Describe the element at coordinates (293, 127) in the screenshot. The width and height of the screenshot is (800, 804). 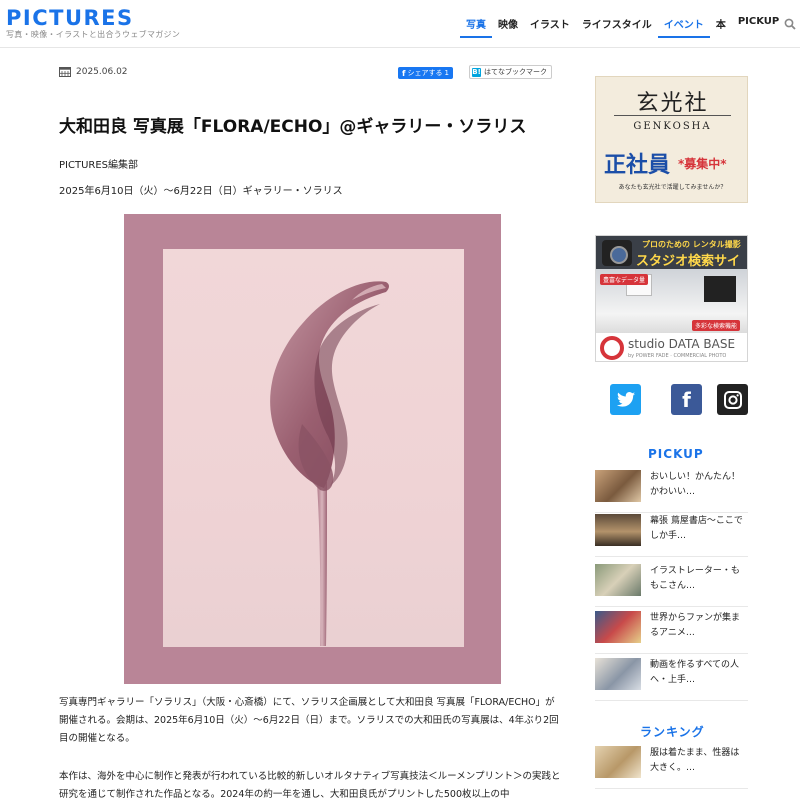
I see `article-title: 大和田良 写真展「FLORA/ECHO」@ギャラリー・ソラリス` at that location.